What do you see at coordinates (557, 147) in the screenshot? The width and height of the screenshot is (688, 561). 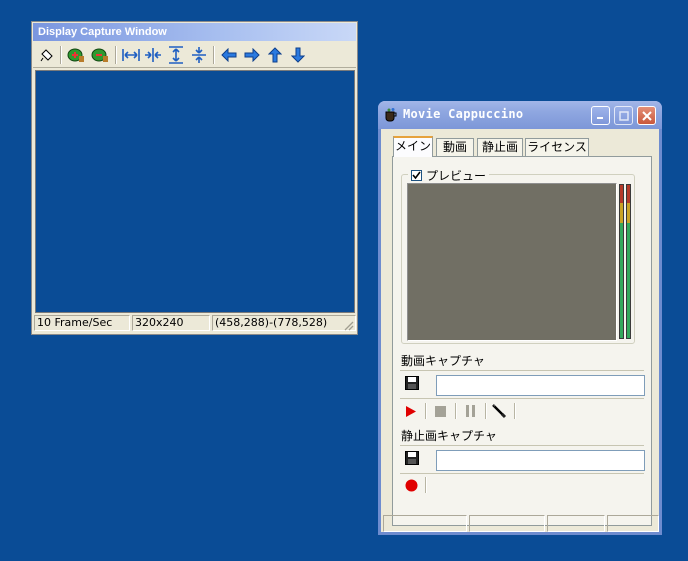 I see `tab-license: ライセンス` at bounding box center [557, 147].